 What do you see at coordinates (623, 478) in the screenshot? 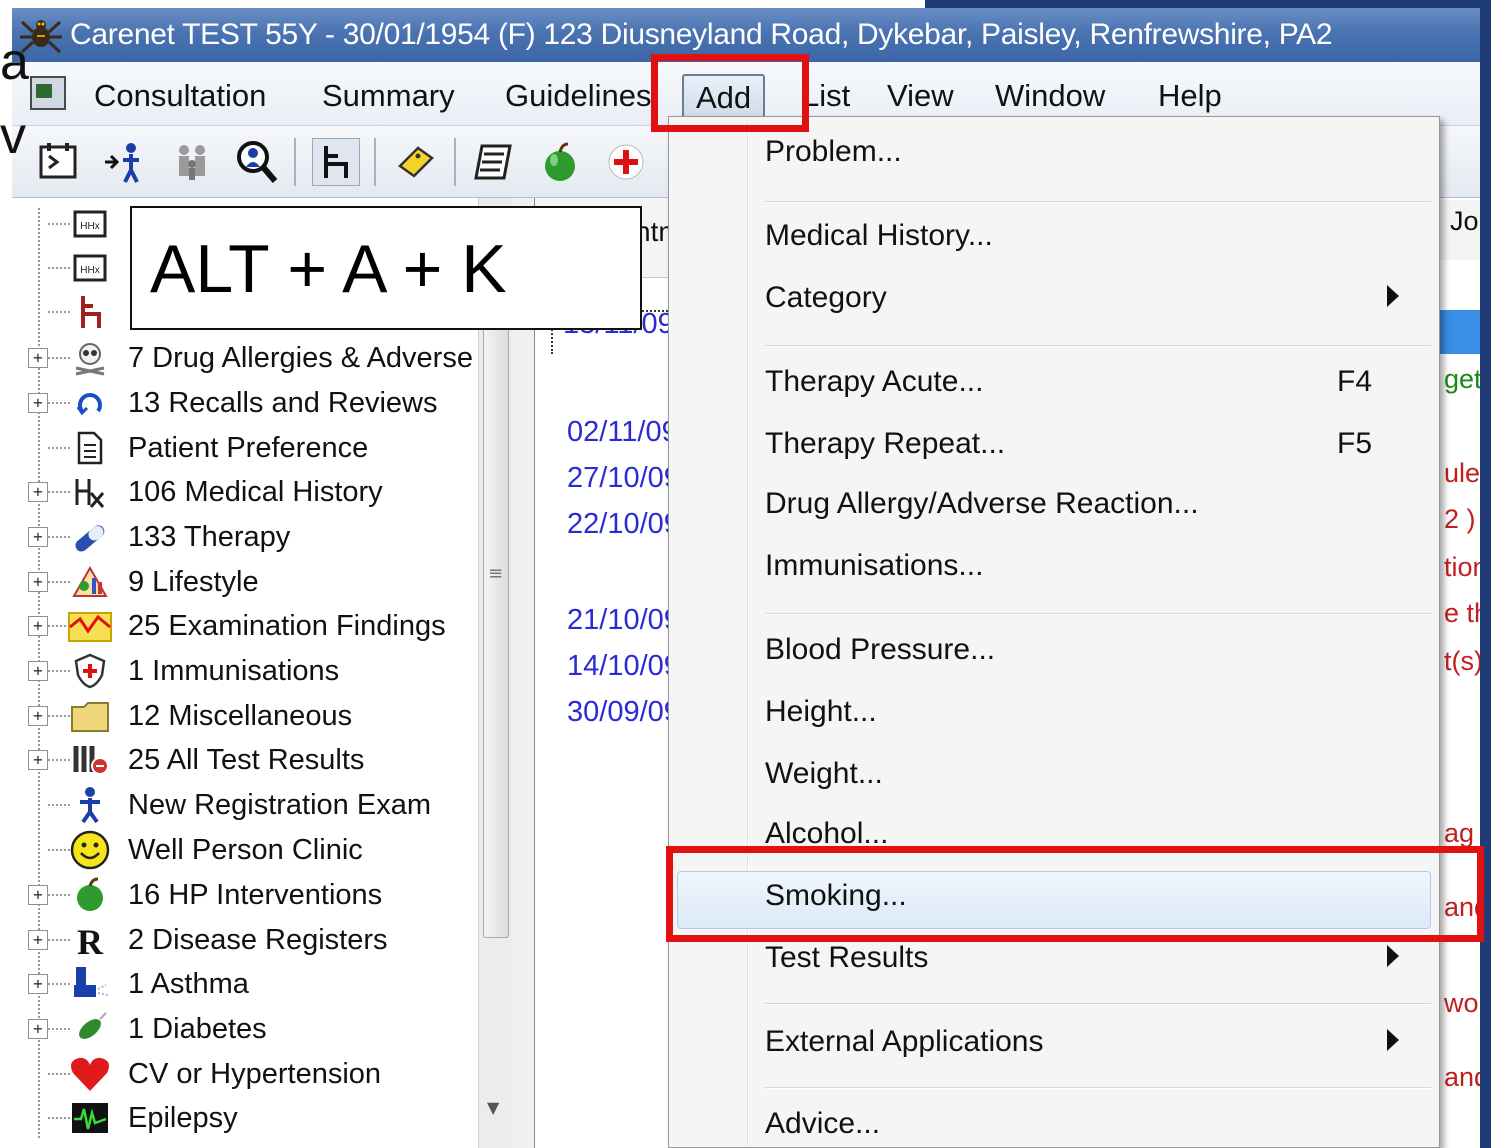
I see `entry-date: 27/10/09` at bounding box center [623, 478].